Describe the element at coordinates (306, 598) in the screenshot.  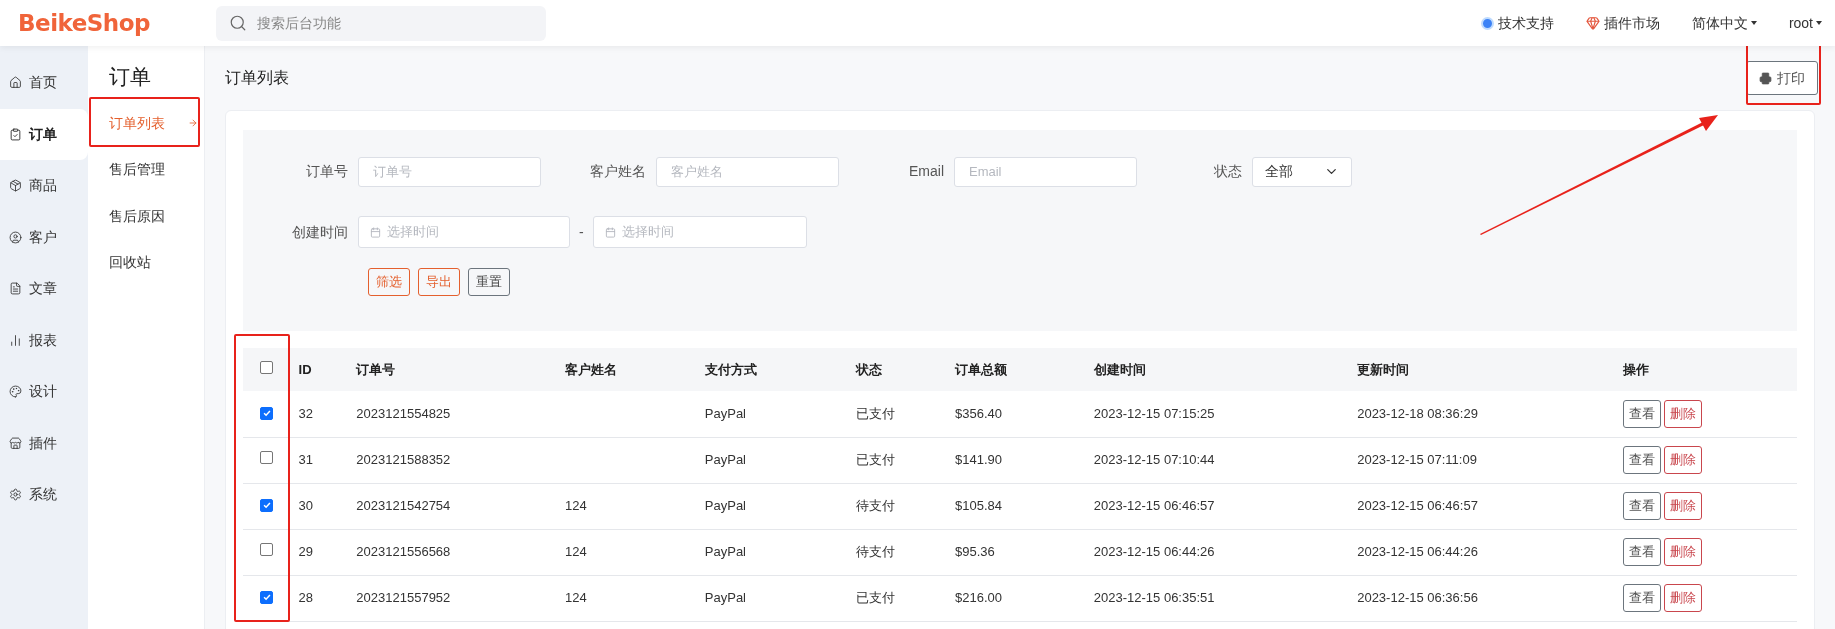
I see `table-cell: 28` at that location.